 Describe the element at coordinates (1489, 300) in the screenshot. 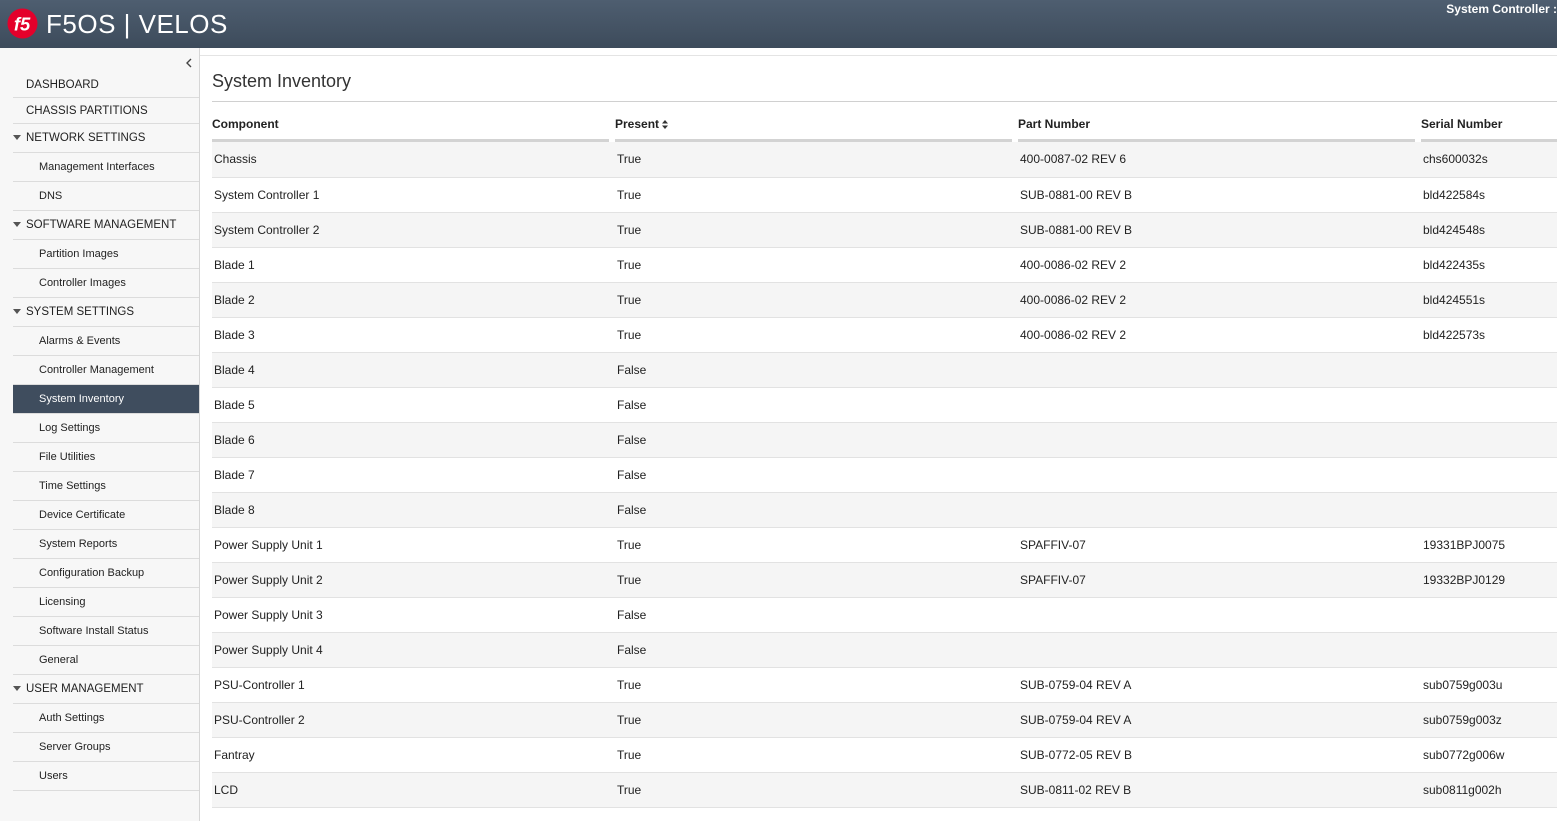

I see `cell-serial-number: bld424551s` at that location.